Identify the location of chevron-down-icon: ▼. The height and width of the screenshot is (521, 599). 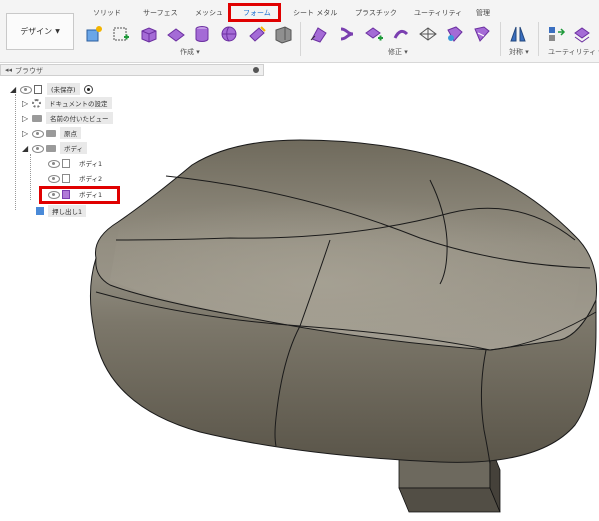
(57, 31).